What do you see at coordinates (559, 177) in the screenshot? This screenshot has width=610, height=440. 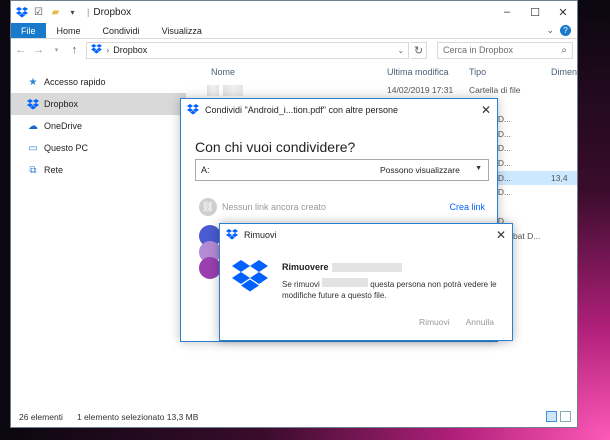 I see `cell-size: 13,4` at bounding box center [559, 177].